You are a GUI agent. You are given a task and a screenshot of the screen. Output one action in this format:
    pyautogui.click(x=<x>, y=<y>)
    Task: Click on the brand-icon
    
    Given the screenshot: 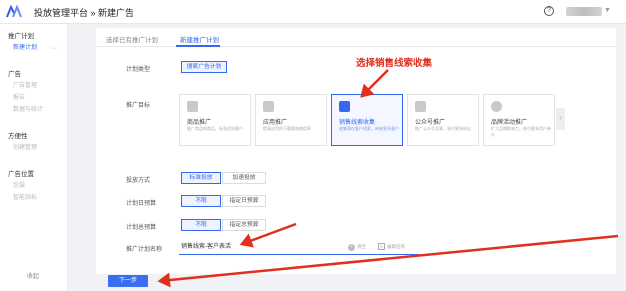 What is the action you would take?
    pyautogui.click(x=496, y=106)
    